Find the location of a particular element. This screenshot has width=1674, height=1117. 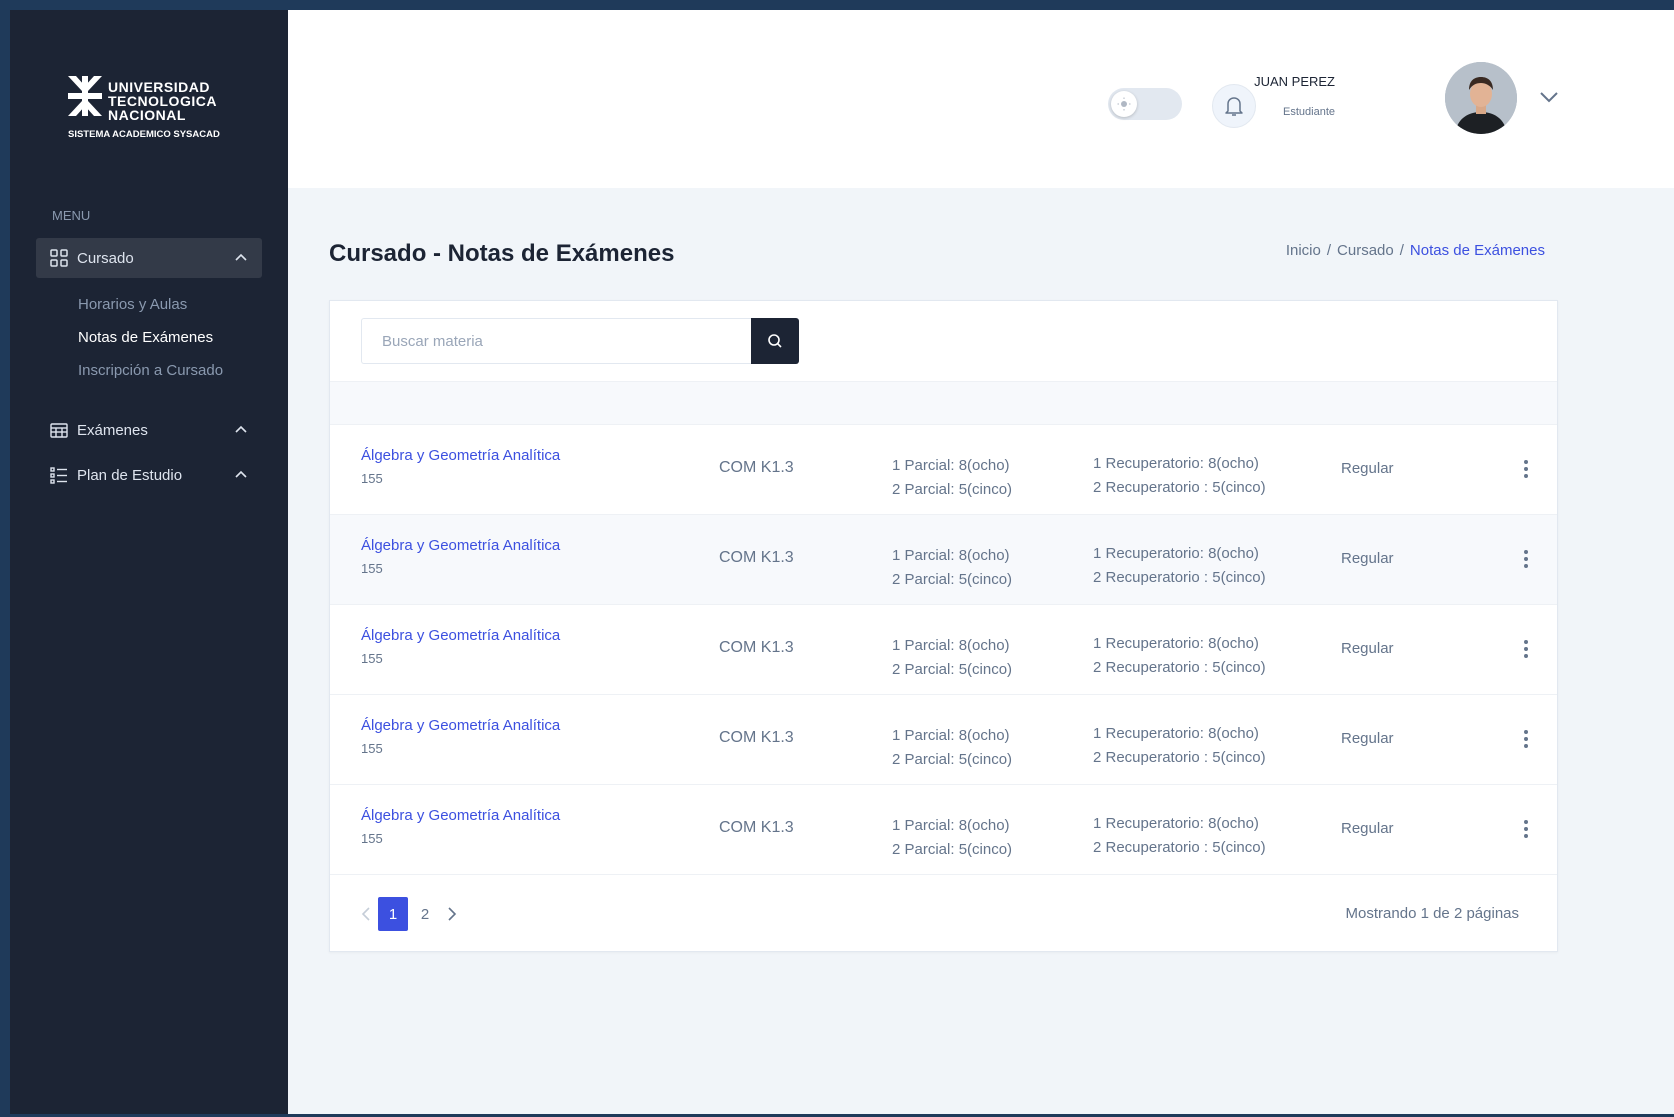

search-button is located at coordinates (775, 341).